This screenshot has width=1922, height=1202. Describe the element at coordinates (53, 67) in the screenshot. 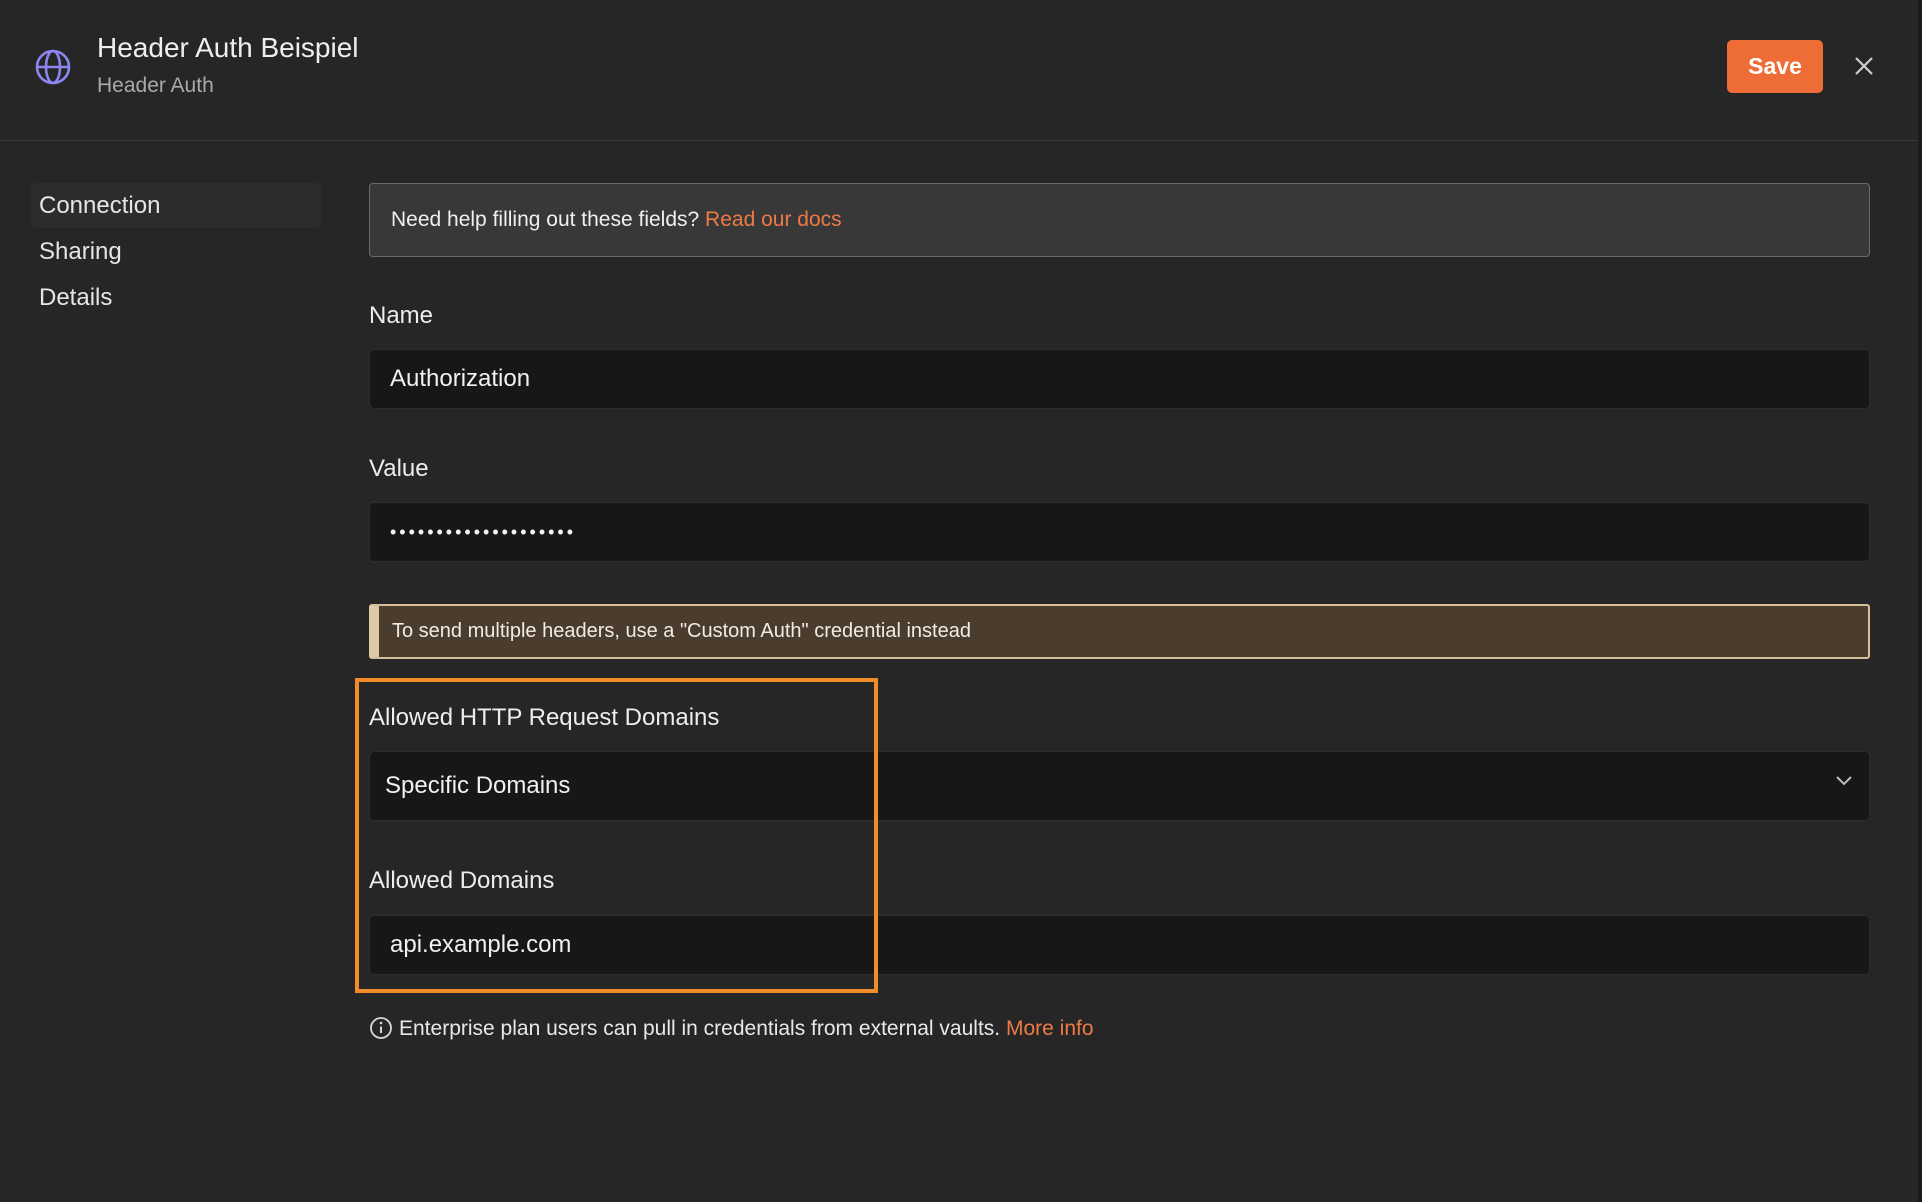

I see `globe-icon` at that location.